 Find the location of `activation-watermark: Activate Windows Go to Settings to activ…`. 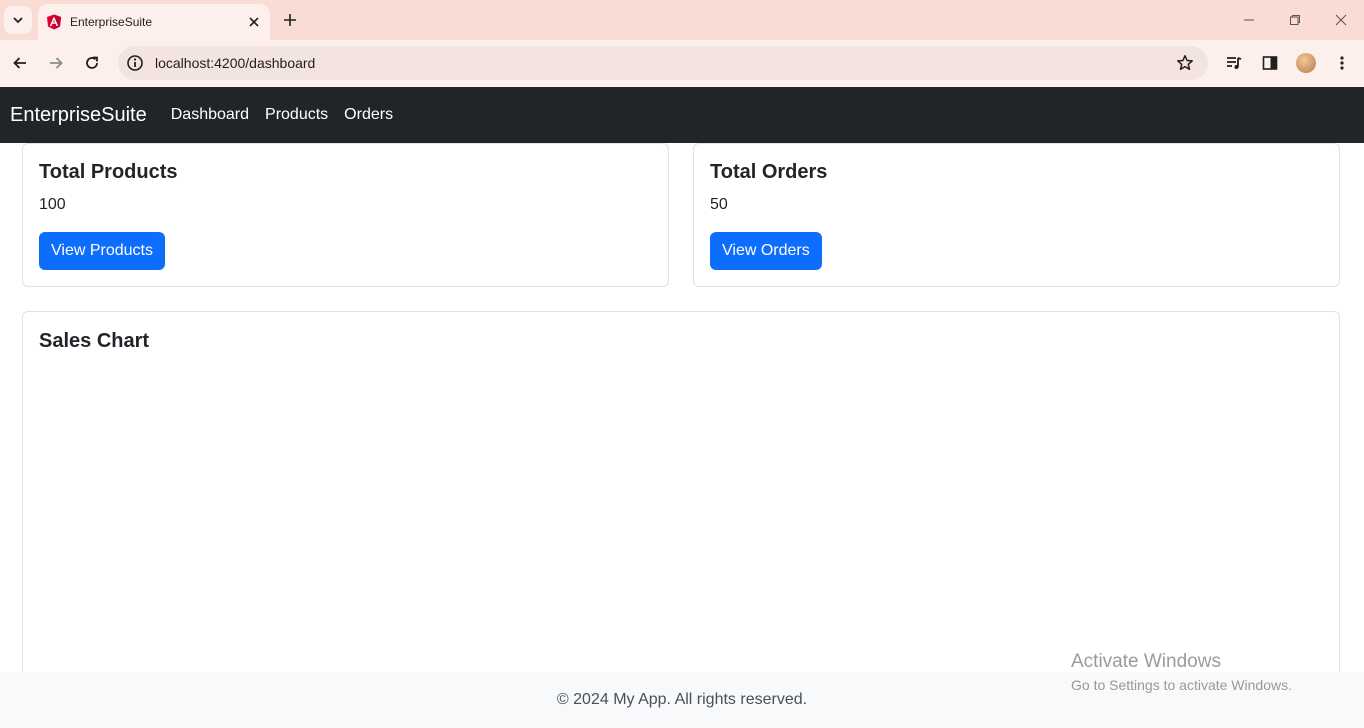

activation-watermark: Activate Windows Go to Settings to activ… is located at coordinates (1181, 672).